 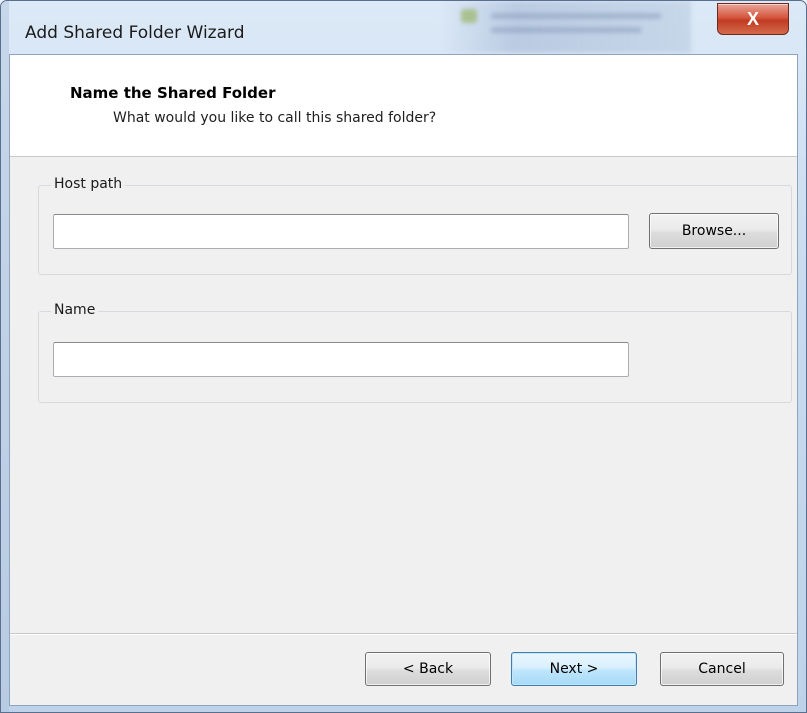 I want to click on close-icon: X, so click(x=752, y=18).